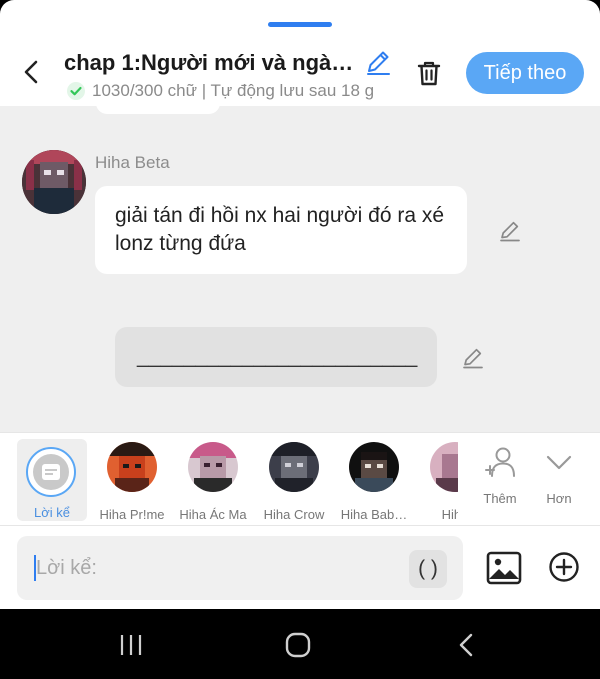  What do you see at coordinates (500, 481) in the screenshot?
I see `add-character-button: Thêm` at bounding box center [500, 481].